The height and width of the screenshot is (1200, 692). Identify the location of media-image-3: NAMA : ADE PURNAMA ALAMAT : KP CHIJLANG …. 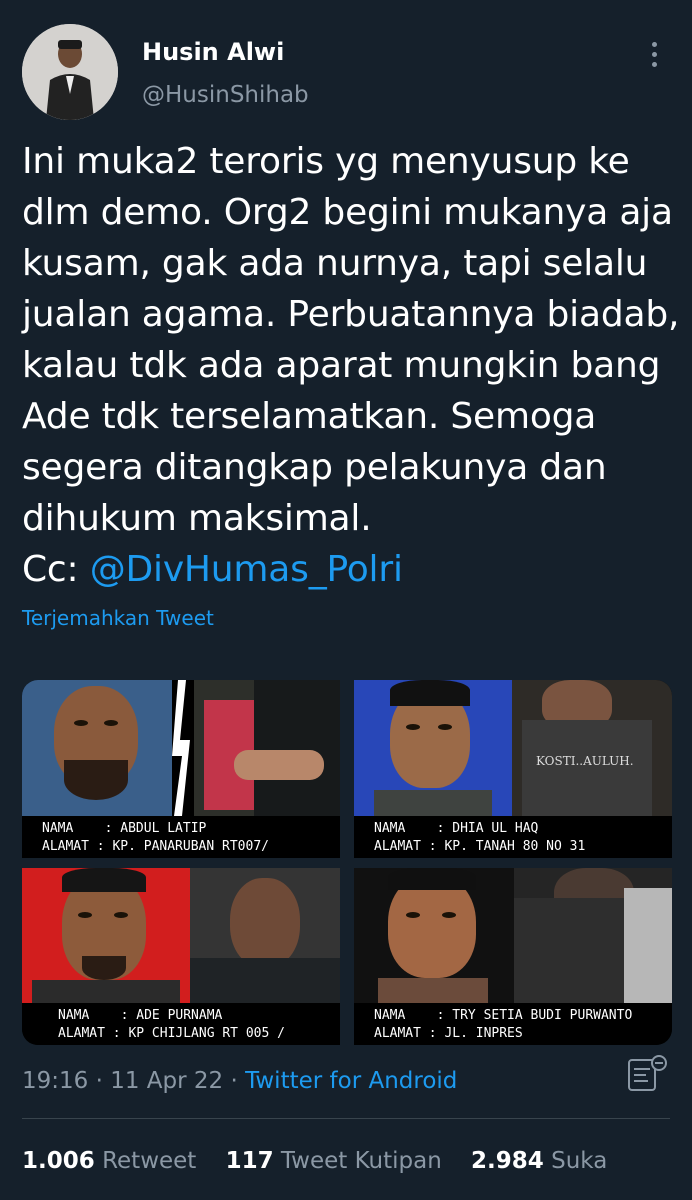
(181, 956).